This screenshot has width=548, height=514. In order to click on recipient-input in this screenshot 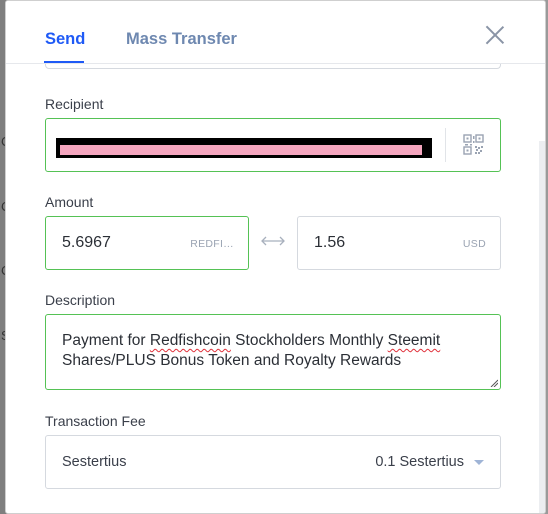, I will do `click(273, 145)`.